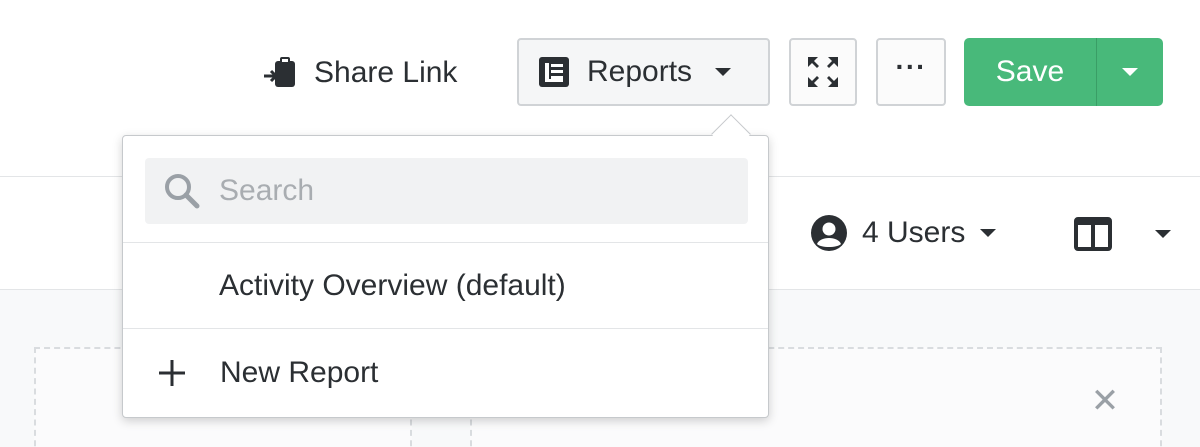  Describe the element at coordinates (1030, 72) in the screenshot. I see `save-button: Save` at that location.